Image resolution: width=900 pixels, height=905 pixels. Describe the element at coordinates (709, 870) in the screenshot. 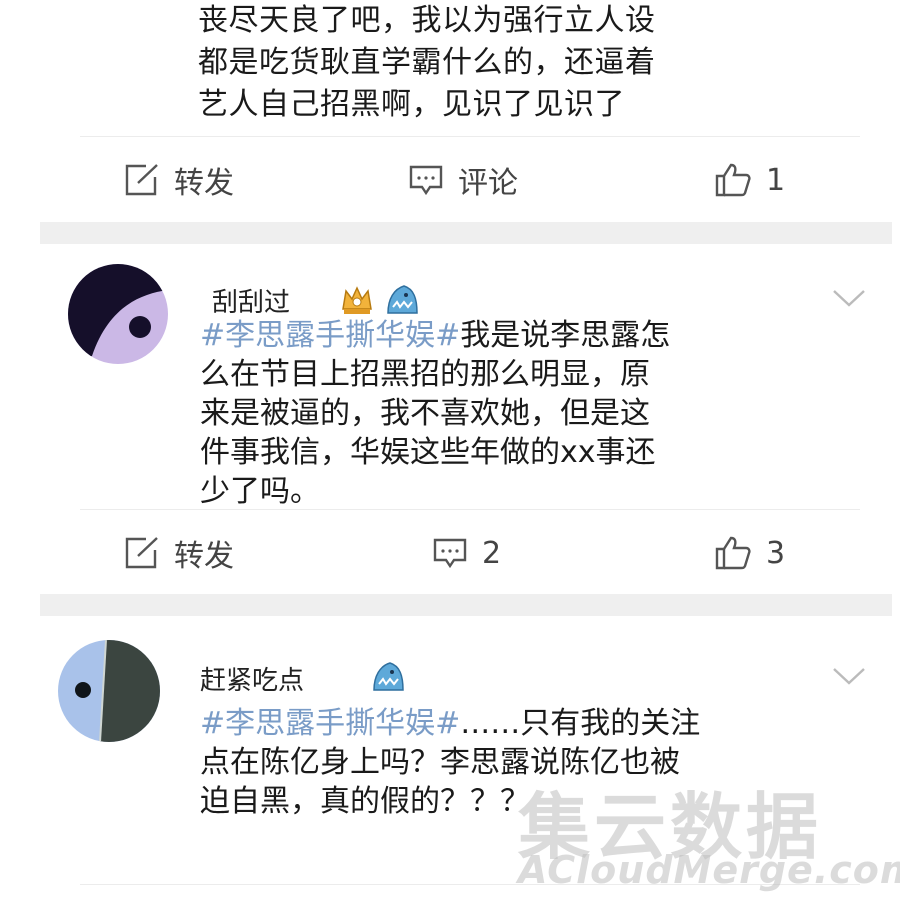

I see `watermark-url: ACloudMerge.com` at that location.